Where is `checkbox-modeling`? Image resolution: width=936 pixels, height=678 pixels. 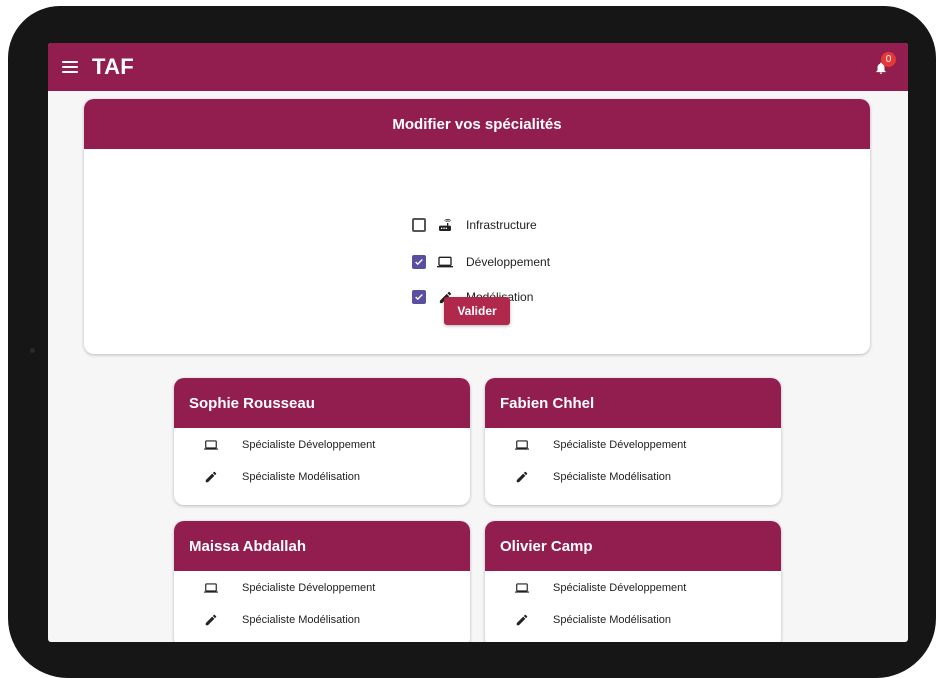 checkbox-modeling is located at coordinates (419, 297).